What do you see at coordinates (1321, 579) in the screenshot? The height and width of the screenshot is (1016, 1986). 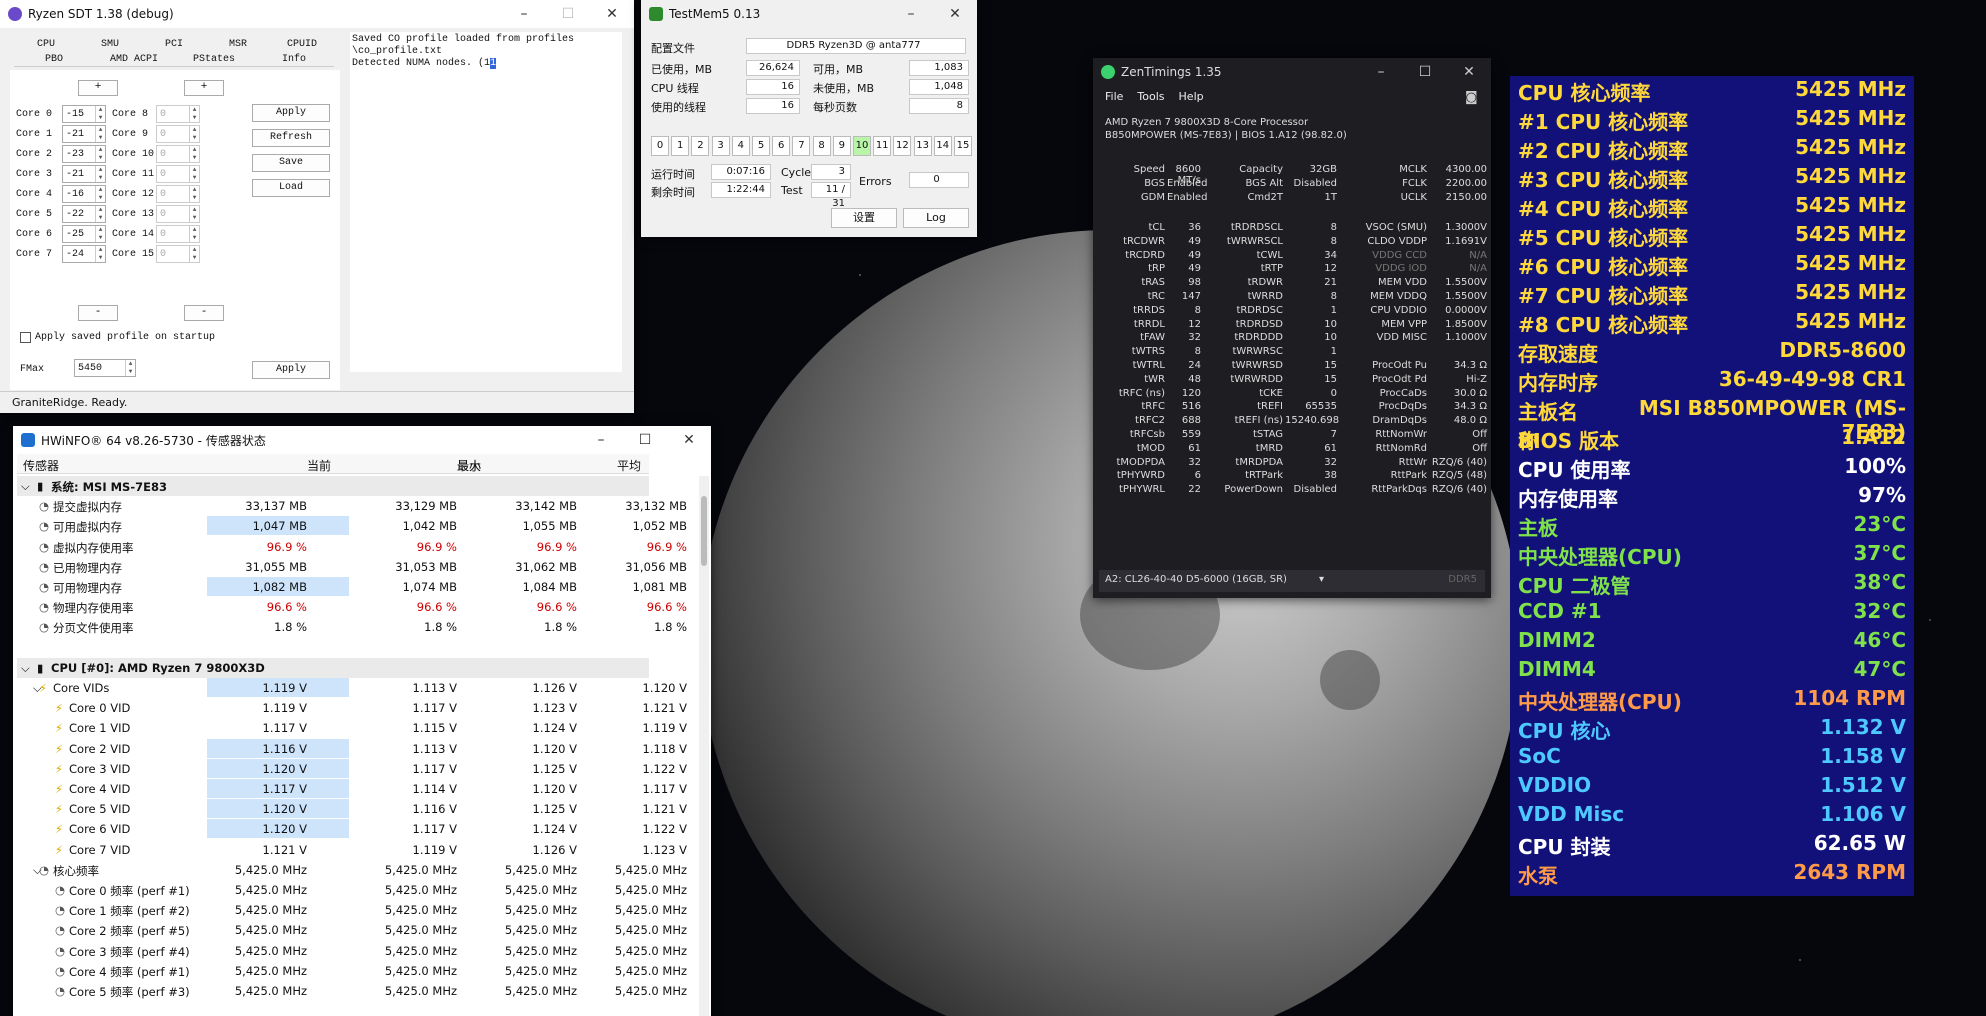 I see `chevron-down-icon: ▾` at bounding box center [1321, 579].